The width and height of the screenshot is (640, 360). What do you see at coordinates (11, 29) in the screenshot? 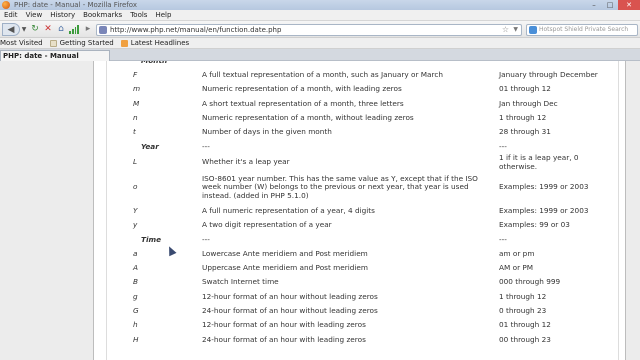
I see `back-button: ◀` at bounding box center [11, 29].